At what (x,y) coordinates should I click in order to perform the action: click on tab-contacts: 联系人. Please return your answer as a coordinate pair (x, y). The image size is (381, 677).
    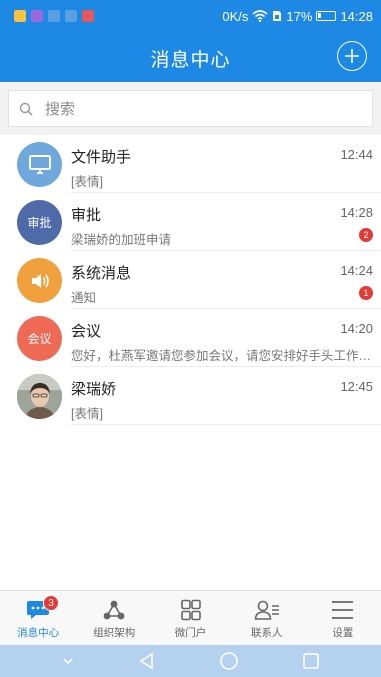
    Looking at the image, I should click on (267, 618).